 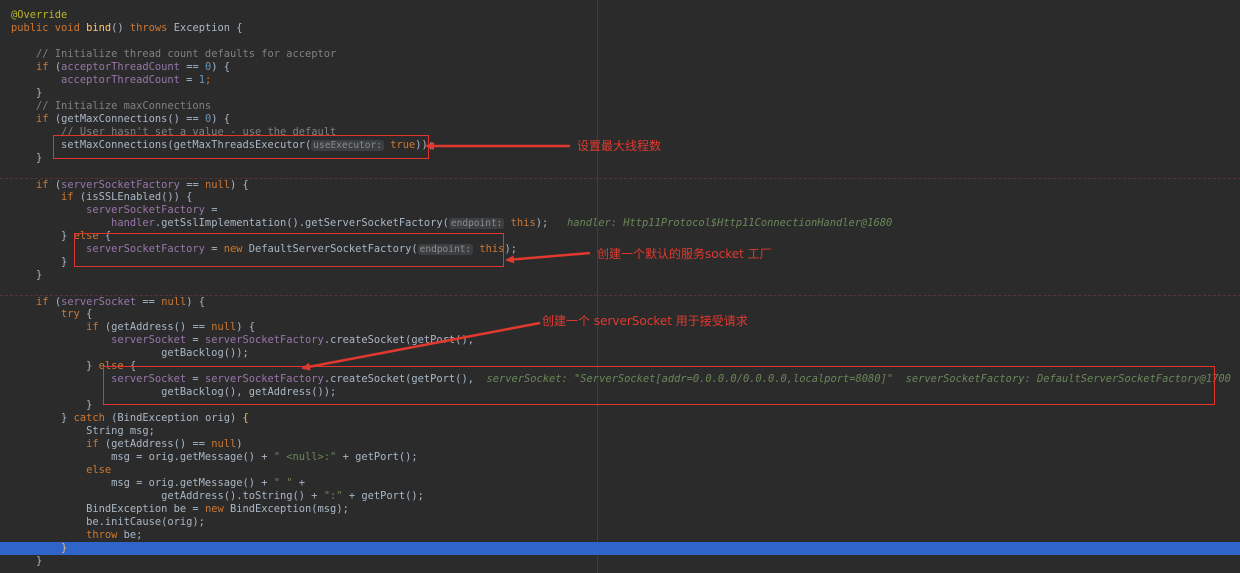 I want to click on annotation-arrows, so click(x=446, y=256).